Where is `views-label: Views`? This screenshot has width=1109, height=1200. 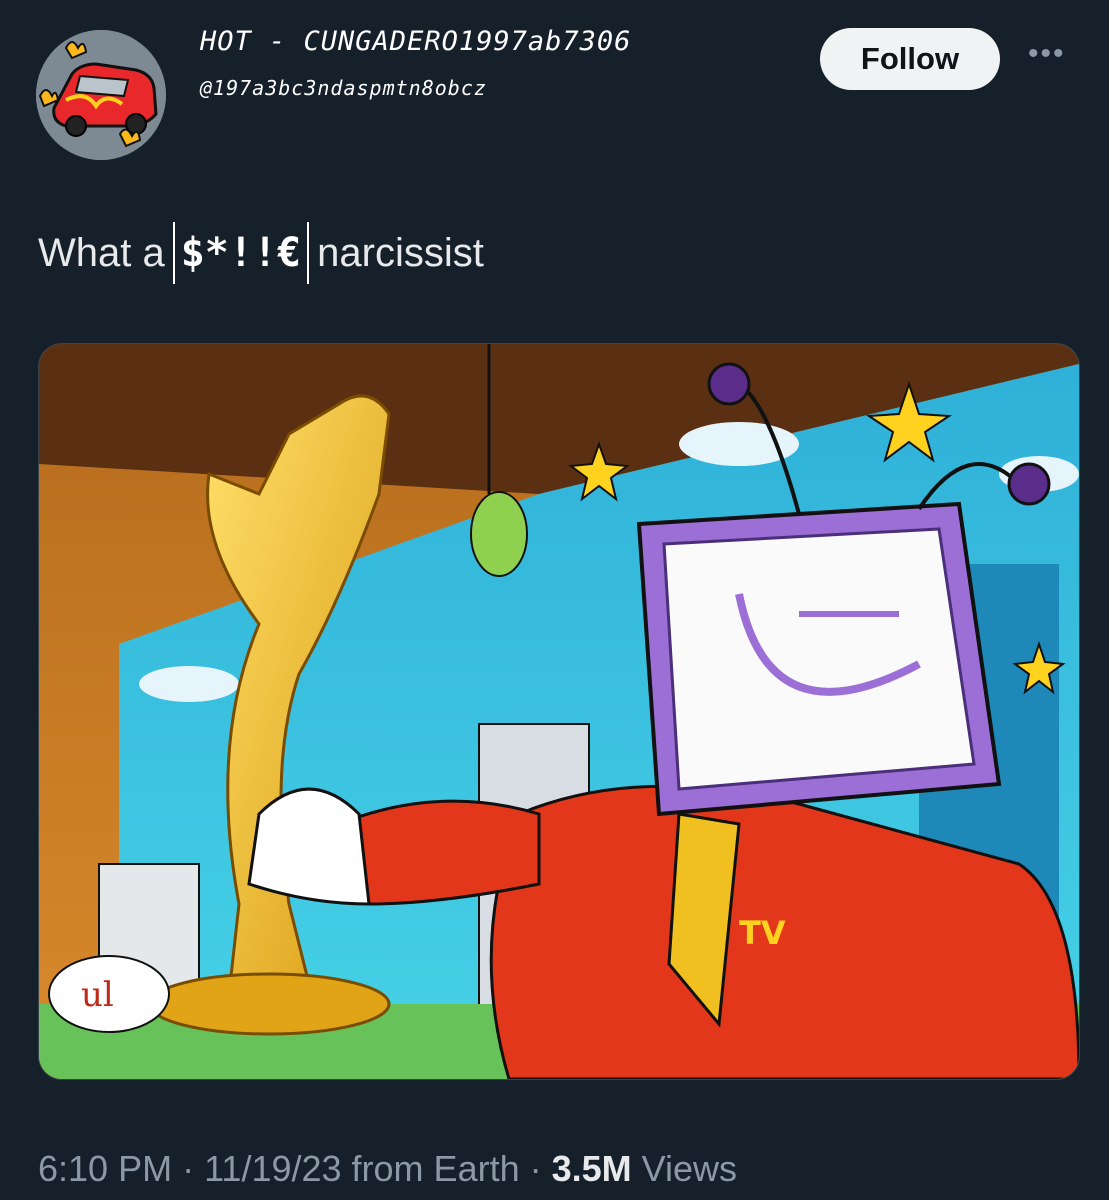 views-label: Views is located at coordinates (684, 1168).